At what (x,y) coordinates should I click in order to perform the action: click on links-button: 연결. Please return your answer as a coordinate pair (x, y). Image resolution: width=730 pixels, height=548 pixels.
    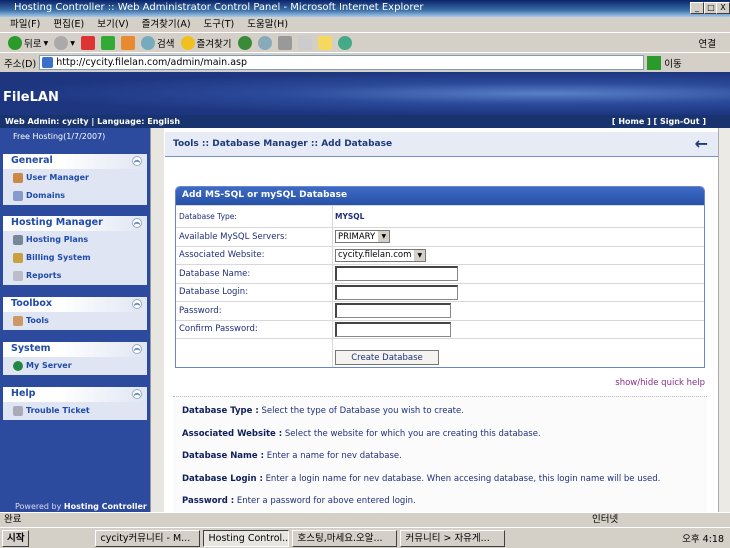
    Looking at the image, I should click on (707, 43).